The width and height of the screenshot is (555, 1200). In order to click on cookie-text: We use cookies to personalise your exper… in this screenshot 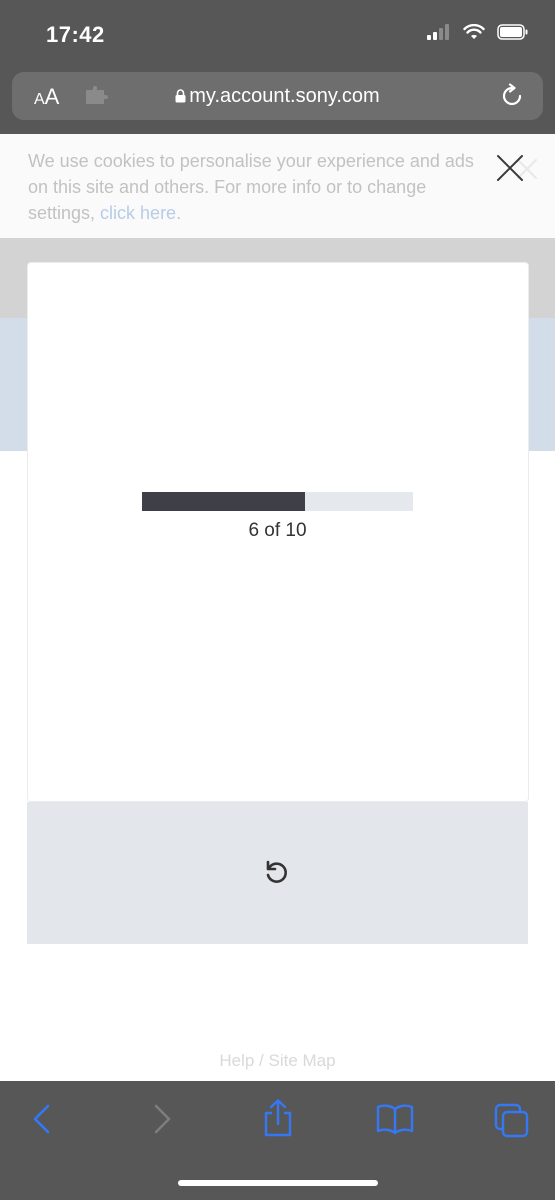, I will do `click(263, 187)`.